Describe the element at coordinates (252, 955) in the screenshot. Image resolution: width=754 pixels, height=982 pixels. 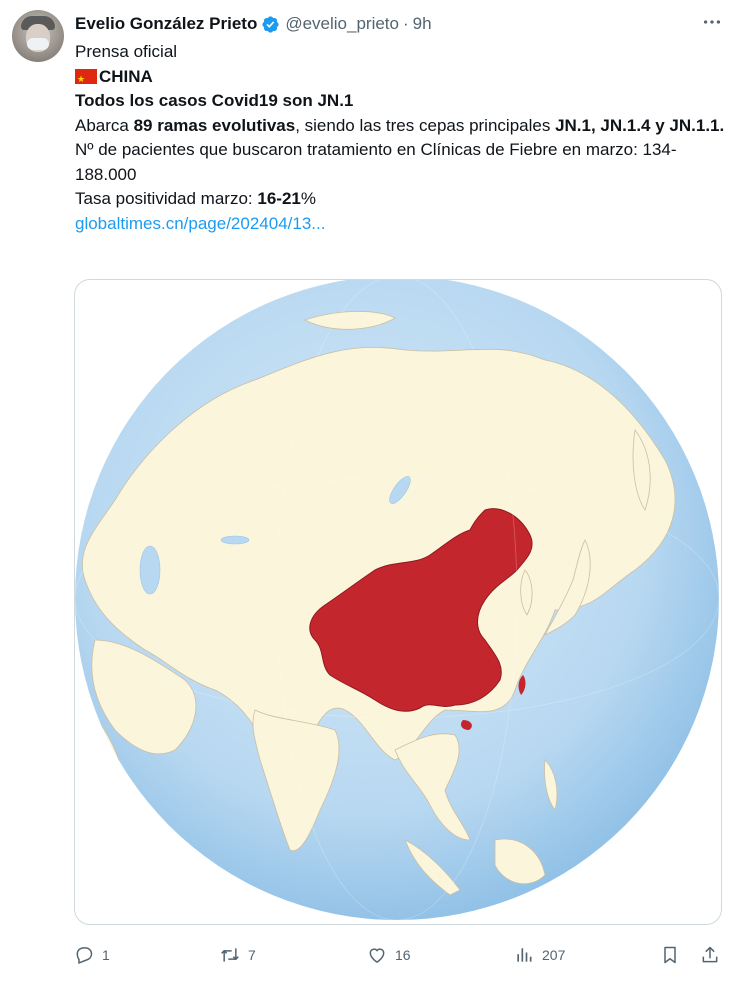
I see `retweet-count: 7` at that location.